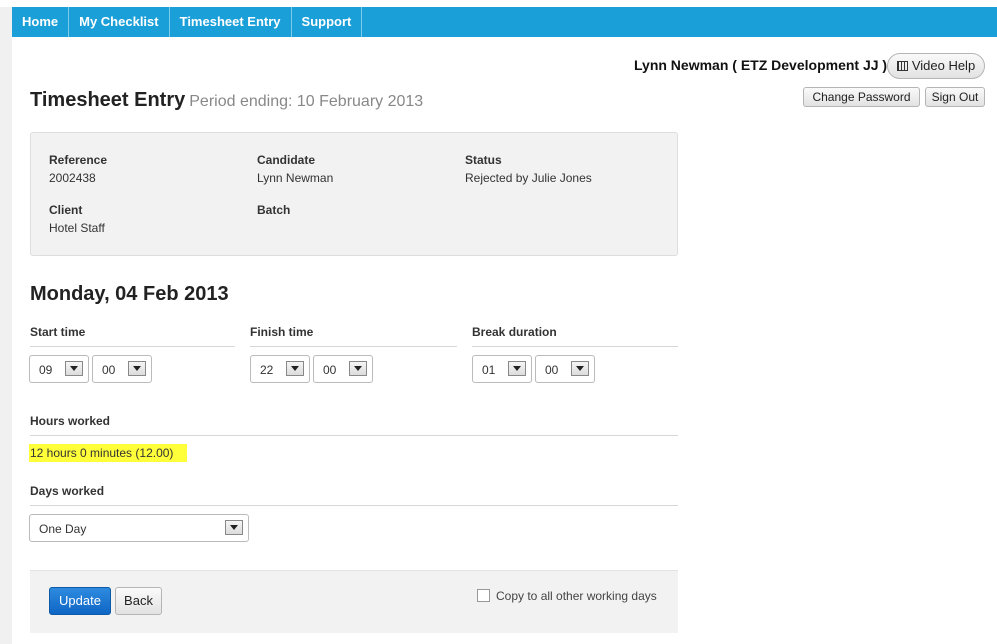 The height and width of the screenshot is (644, 997). Describe the element at coordinates (902, 66) in the screenshot. I see `film-icon` at that location.